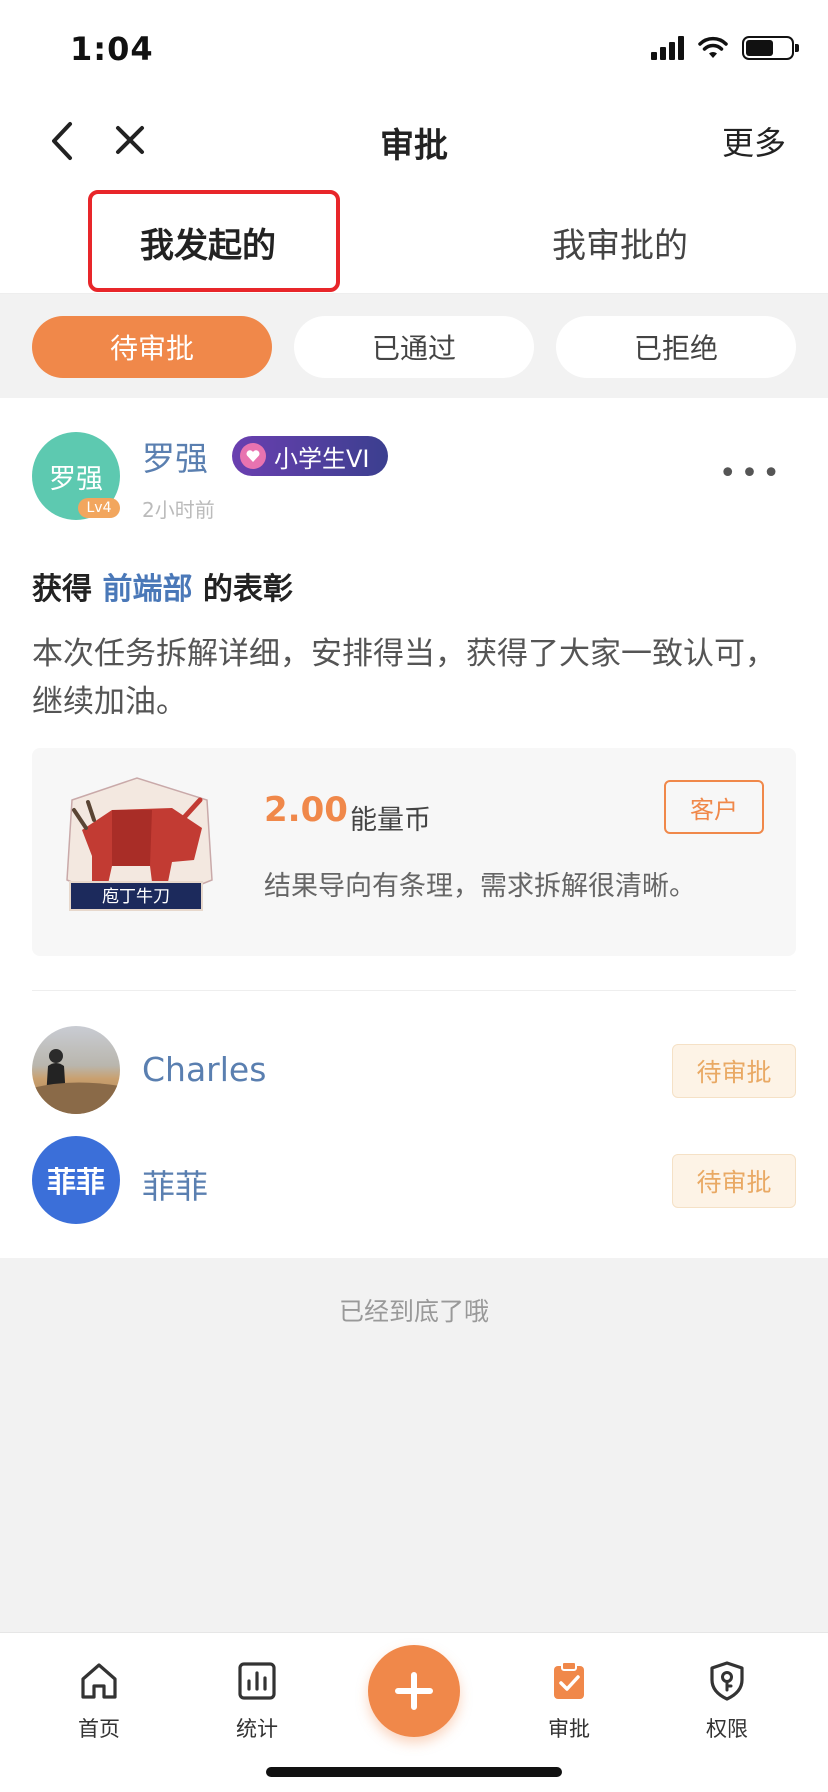 The width and height of the screenshot is (828, 1792). I want to click on praise-line: 获得 前端部 的表彰, so click(162, 586).